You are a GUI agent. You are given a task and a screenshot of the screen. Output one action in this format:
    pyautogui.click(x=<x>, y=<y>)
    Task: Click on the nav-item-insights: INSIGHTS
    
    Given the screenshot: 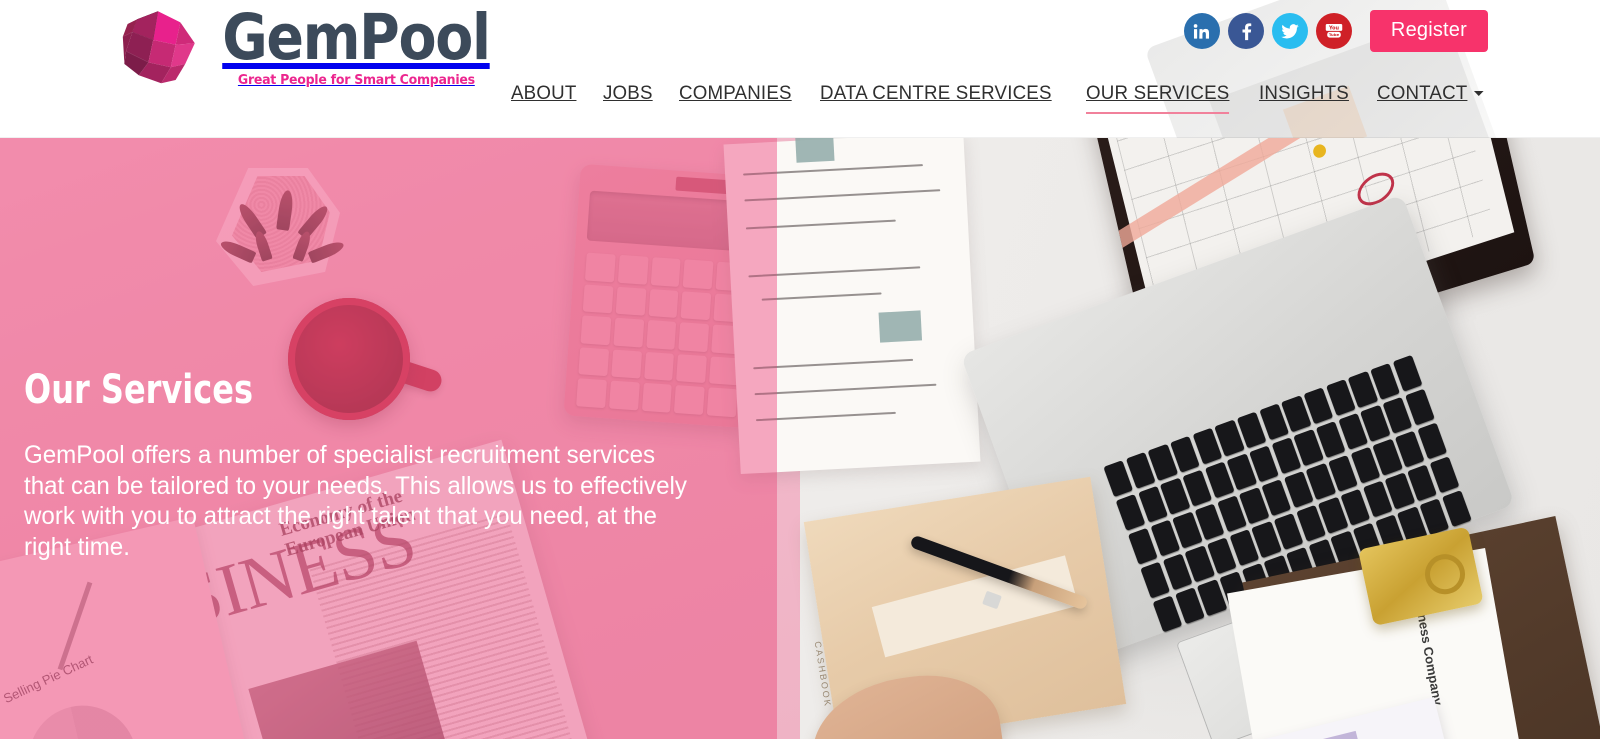 What is the action you would take?
    pyautogui.click(x=1304, y=98)
    